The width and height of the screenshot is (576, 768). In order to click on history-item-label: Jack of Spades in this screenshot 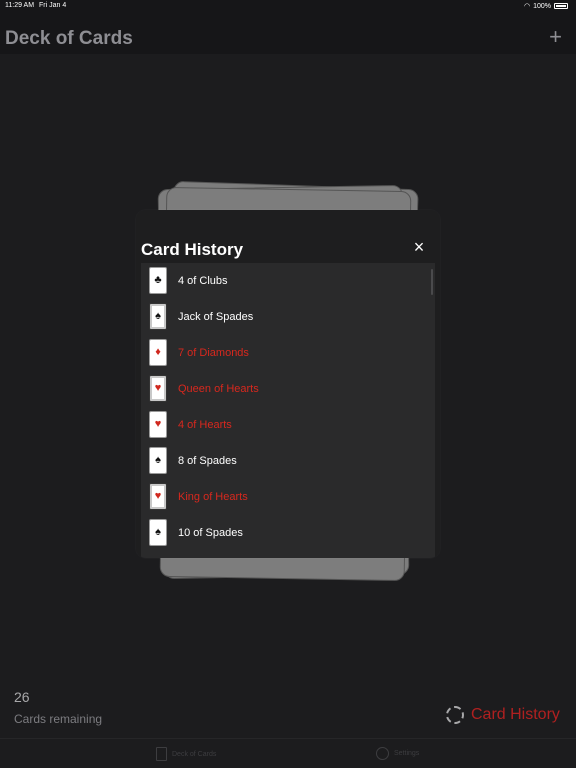, I will do `click(216, 317)`.